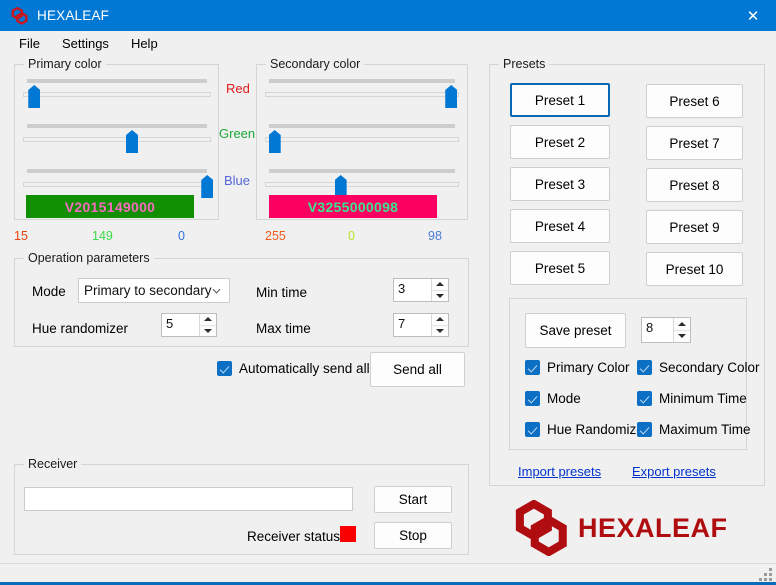  I want to click on checkbox-secondary-color: Secondary Color, so click(698, 367).